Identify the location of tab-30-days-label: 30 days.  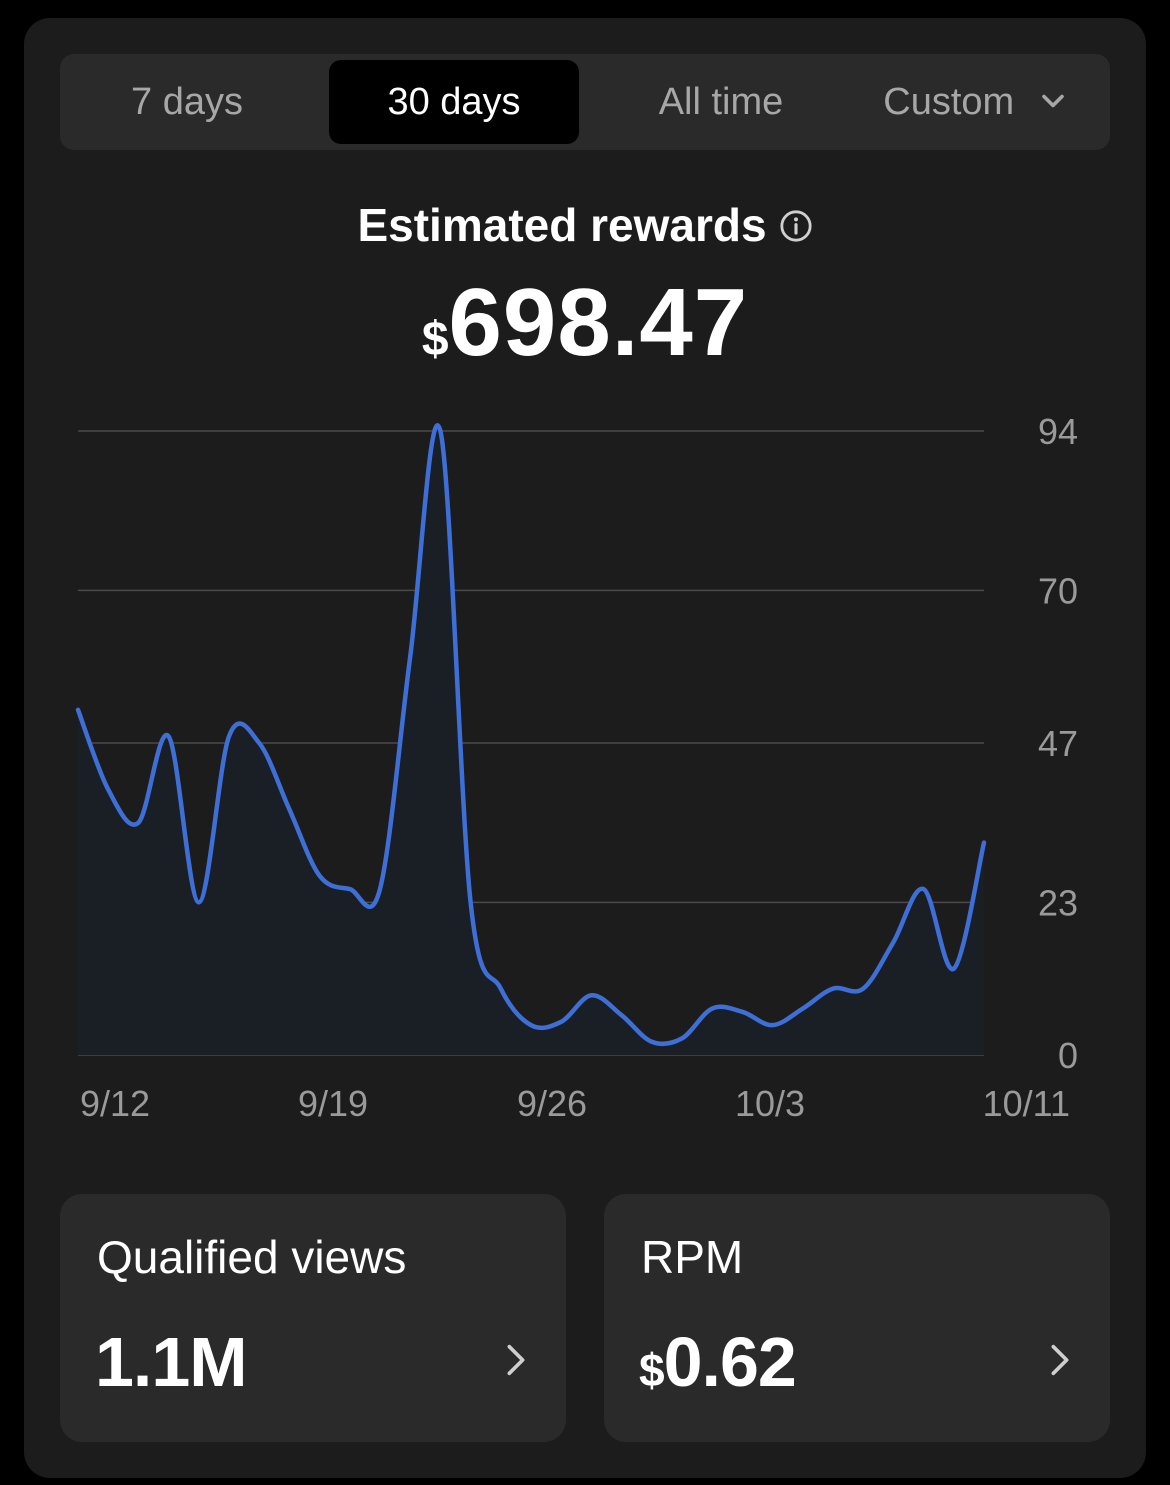
(454, 102).